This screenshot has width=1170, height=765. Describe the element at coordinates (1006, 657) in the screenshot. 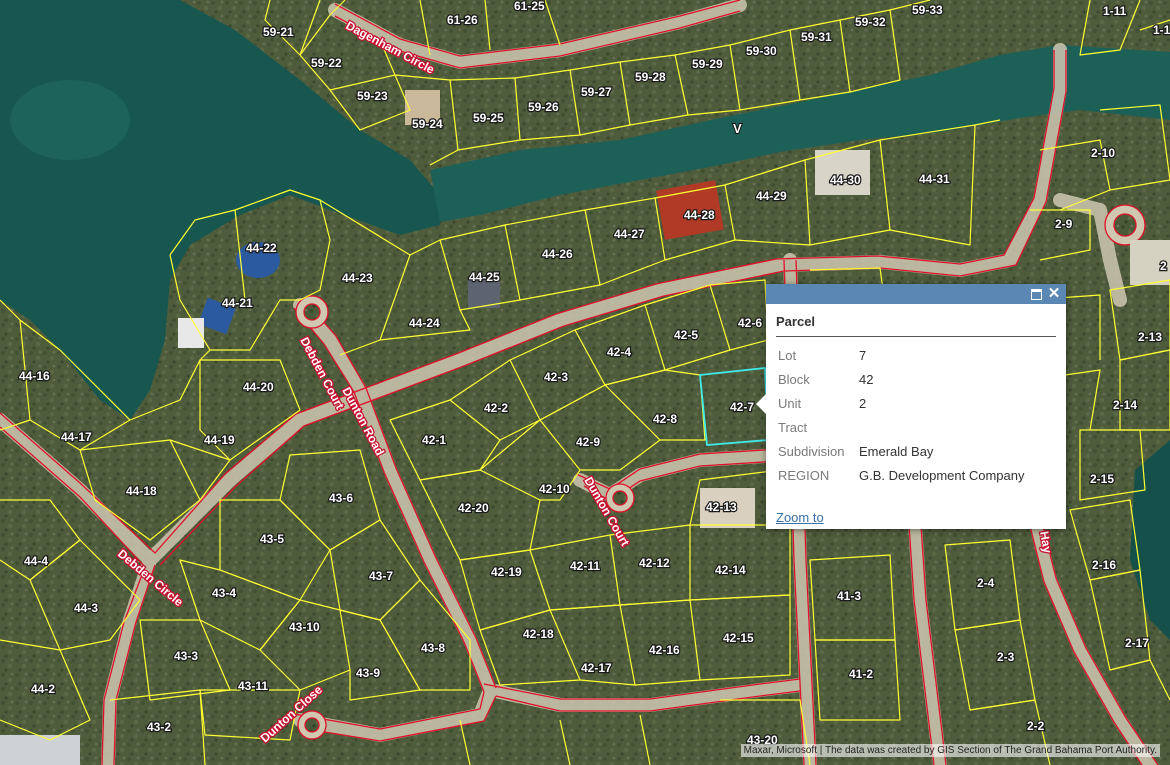

I see `lot-label: 2-3` at that location.